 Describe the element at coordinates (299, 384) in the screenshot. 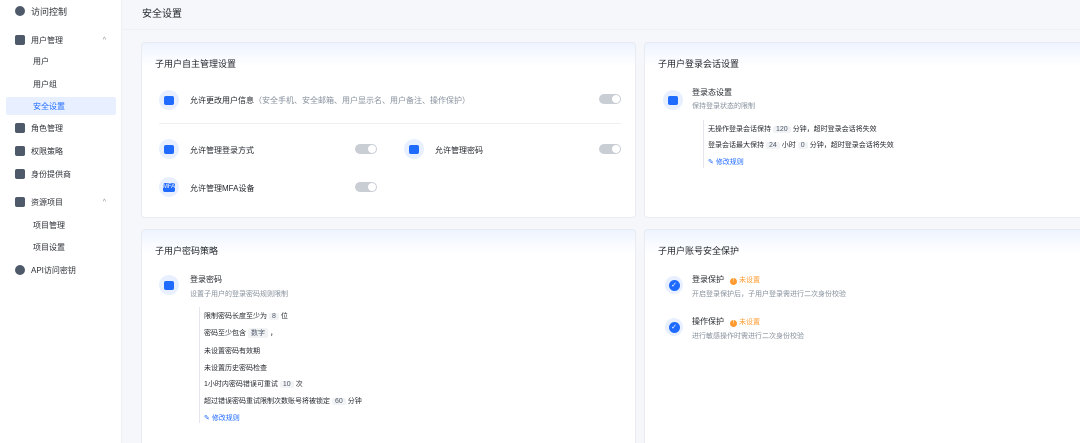

I see `rule-text: 次` at that location.